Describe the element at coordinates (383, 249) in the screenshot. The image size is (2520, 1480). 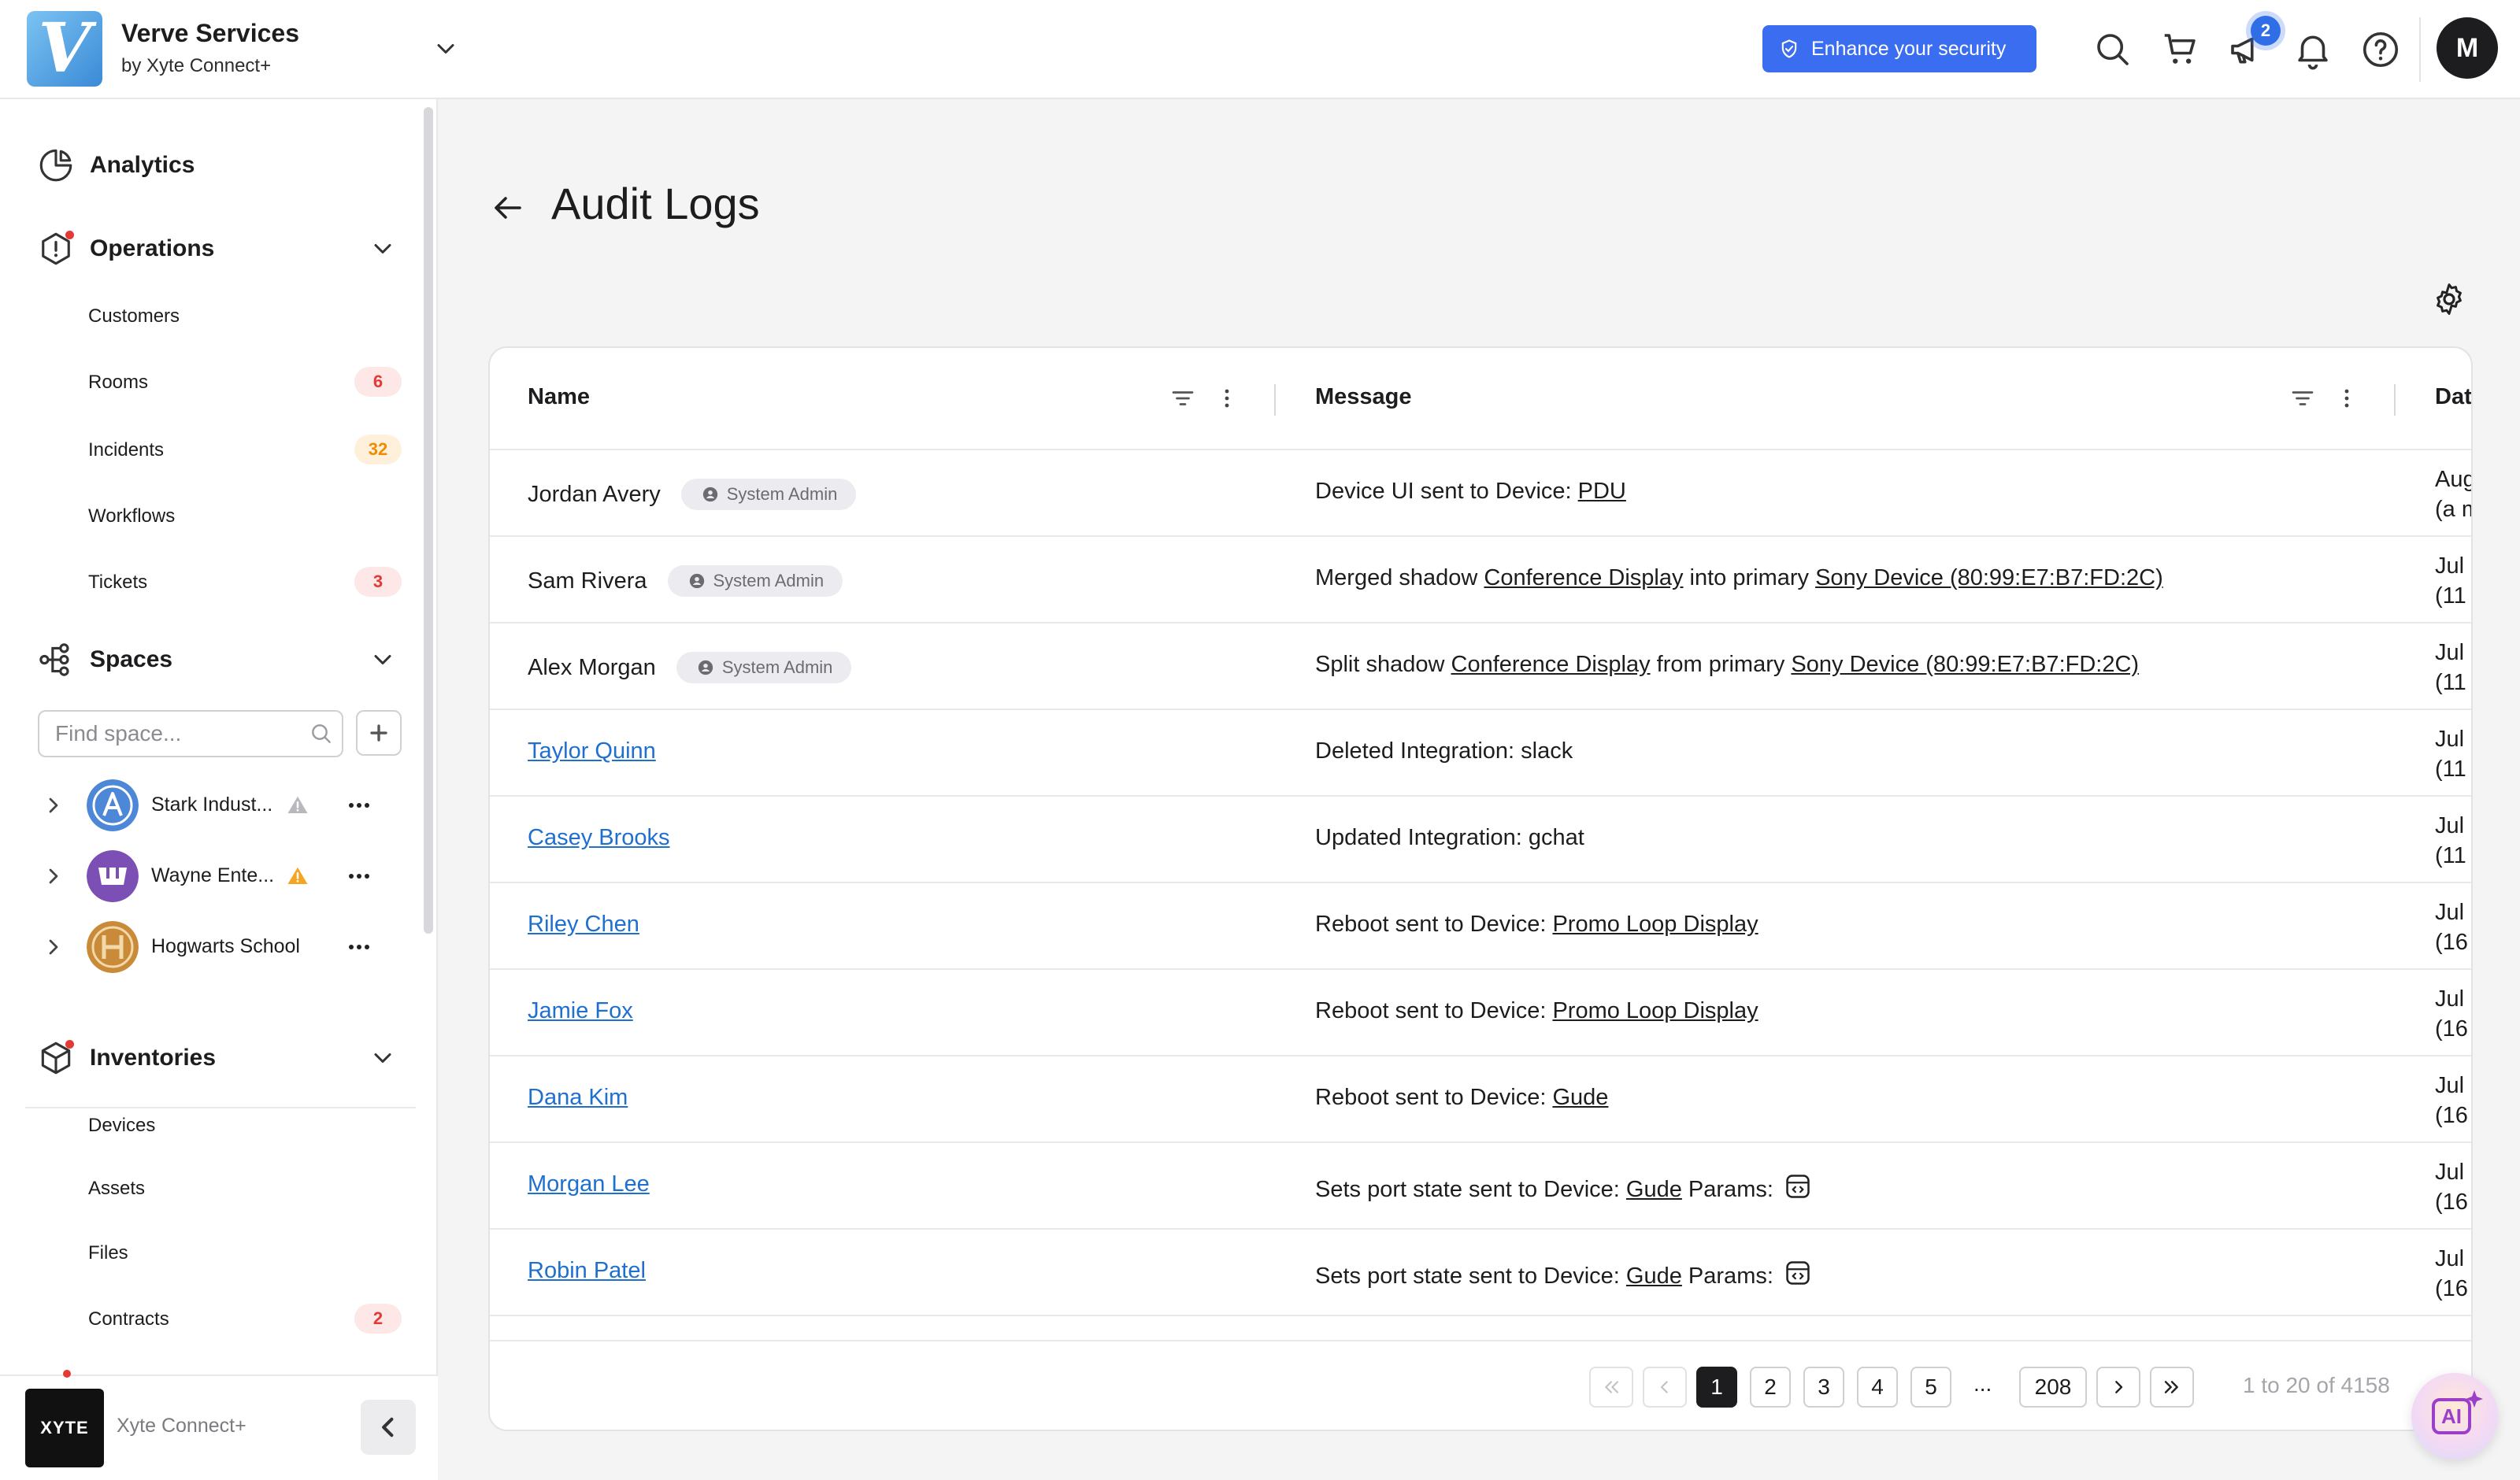
I see `operations-chevron-icon` at that location.